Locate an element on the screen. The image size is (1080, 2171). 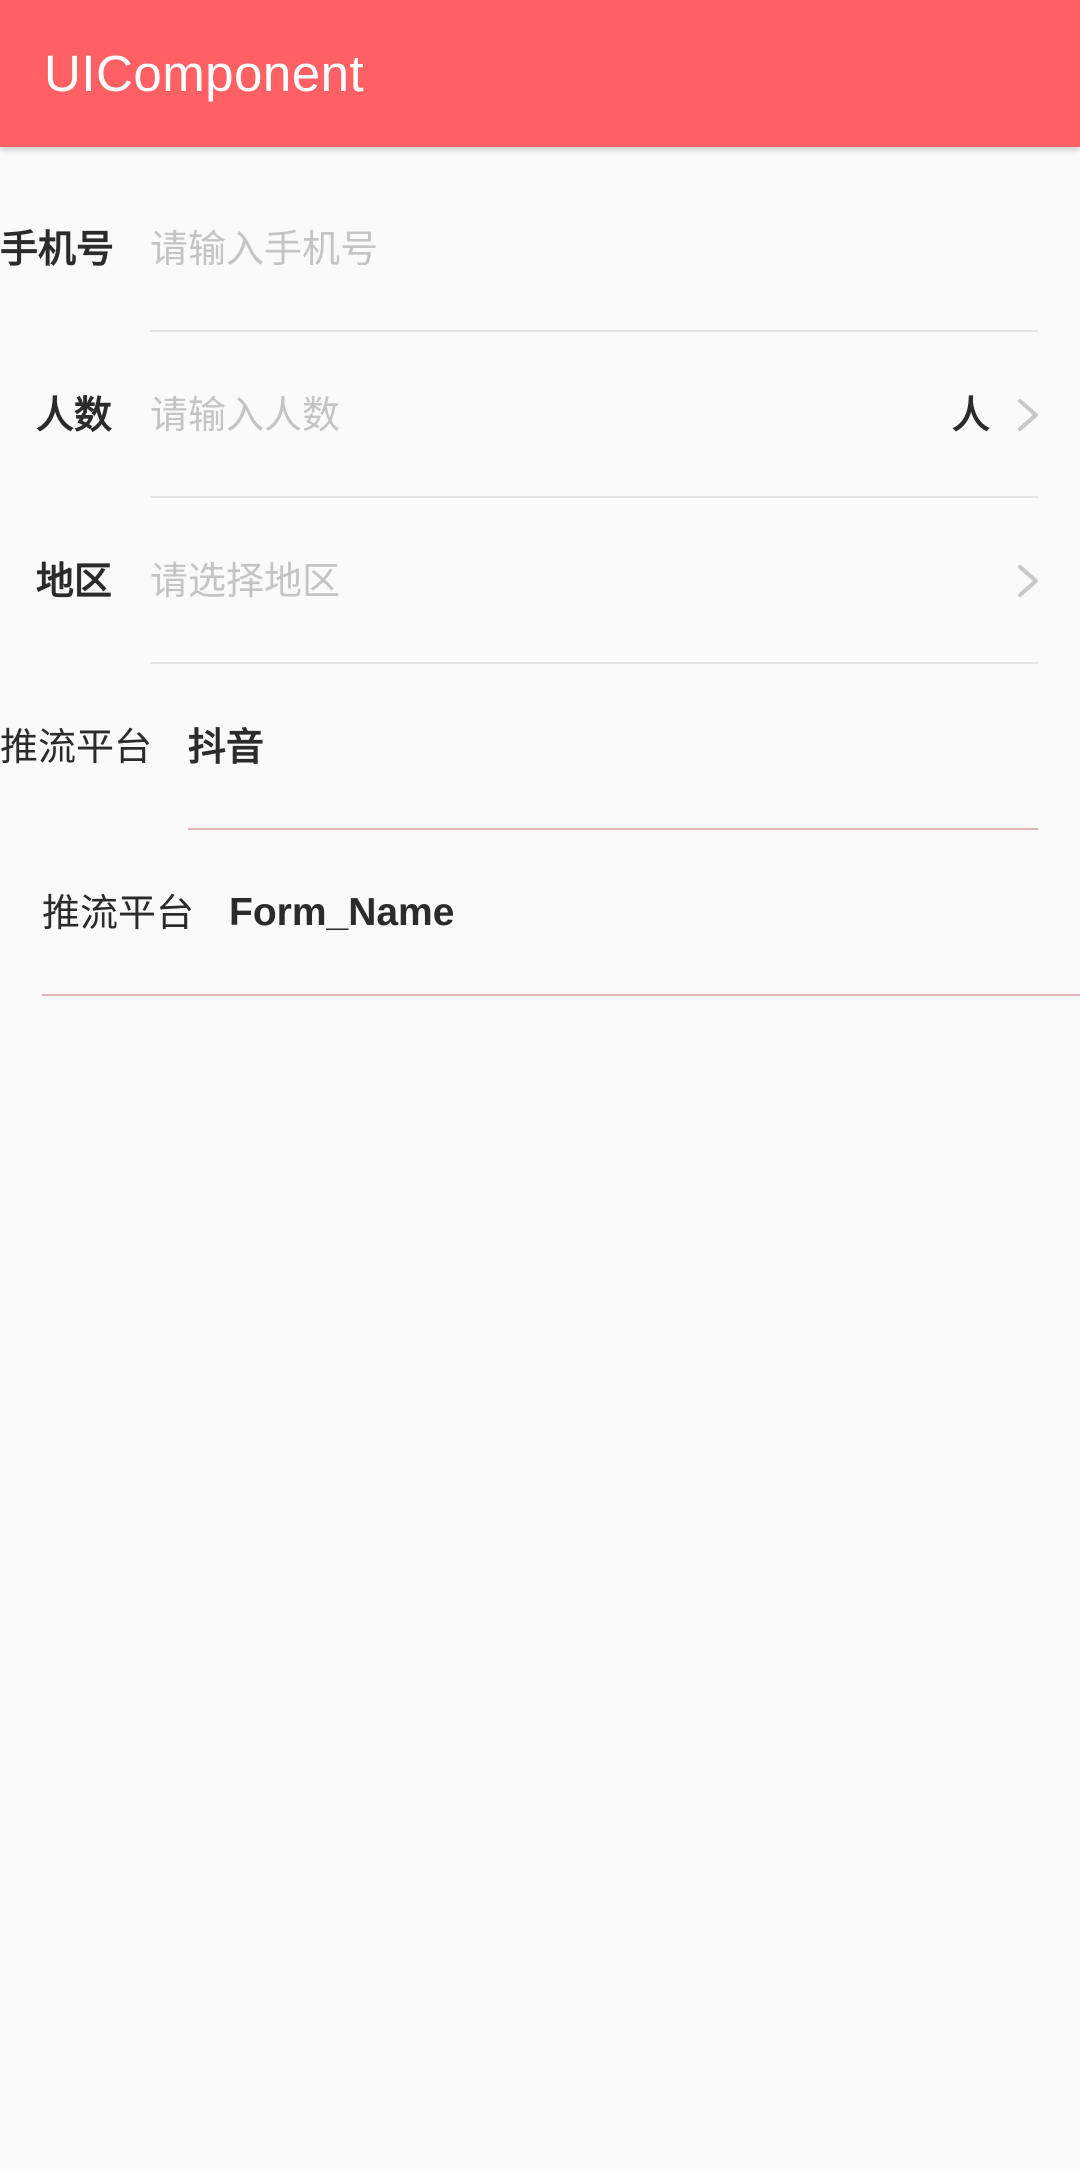
phone-label: 手机号 is located at coordinates (57, 249).